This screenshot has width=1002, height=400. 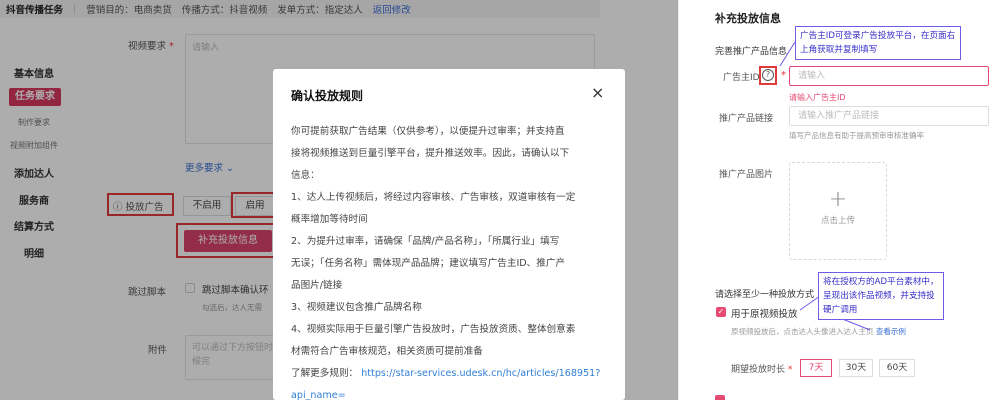 I want to click on annotation-lines, so click(x=825, y=186).